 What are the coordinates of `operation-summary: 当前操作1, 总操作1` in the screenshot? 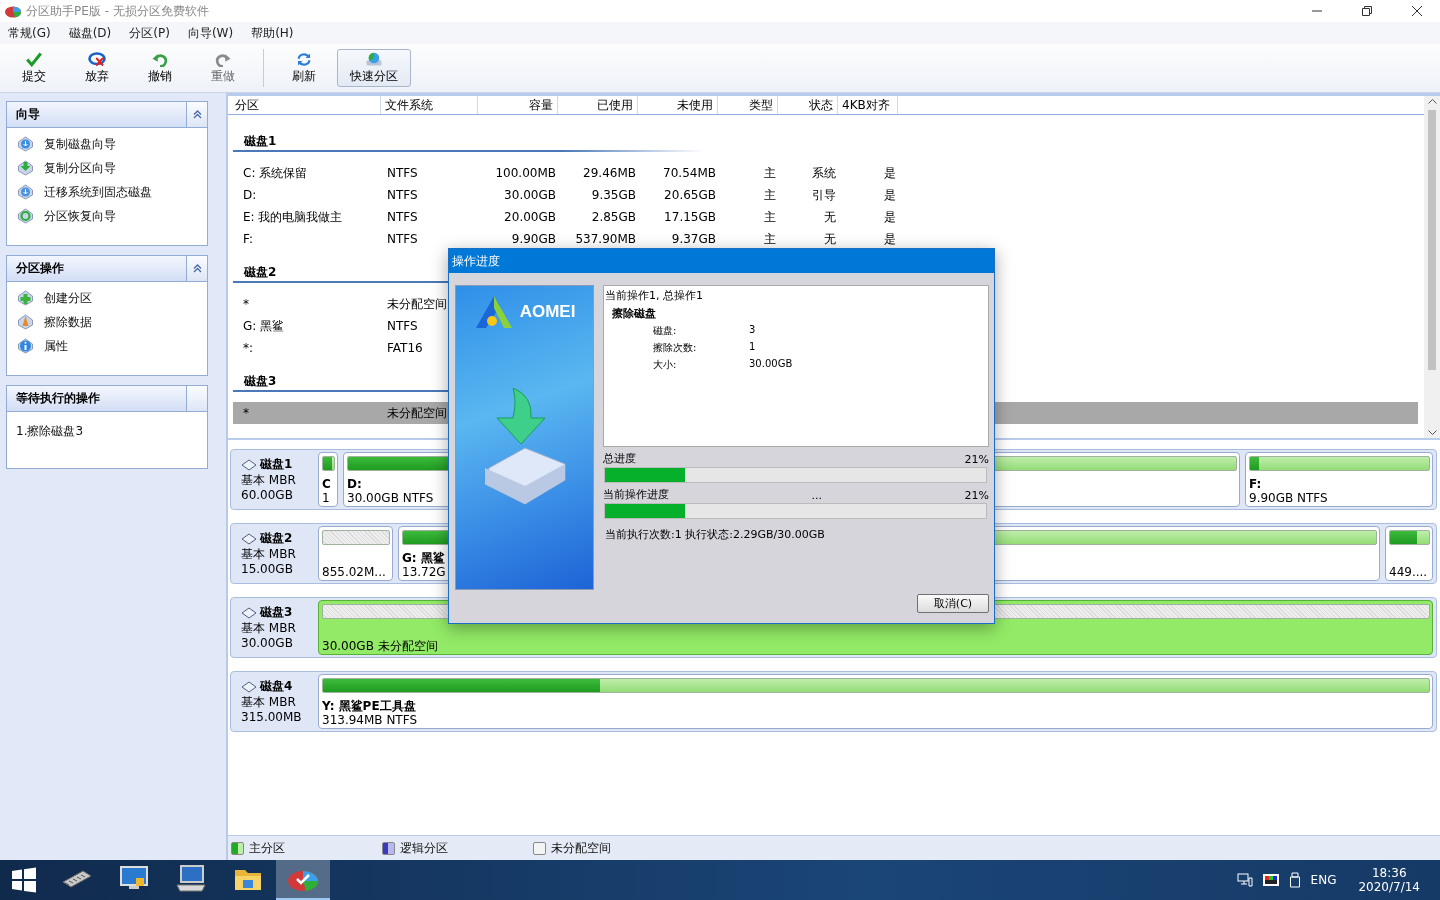 It's located at (654, 295).